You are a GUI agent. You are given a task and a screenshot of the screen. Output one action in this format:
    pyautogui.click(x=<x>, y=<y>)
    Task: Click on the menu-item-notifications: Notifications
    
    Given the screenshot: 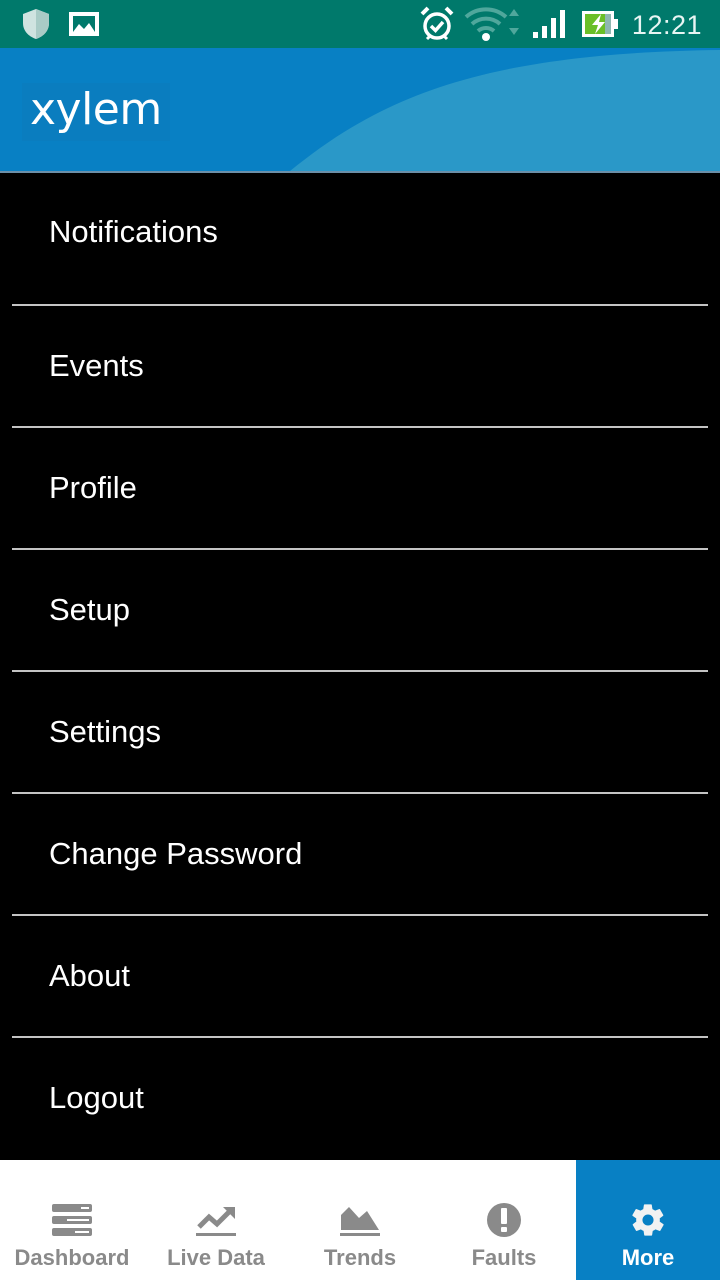 What is the action you would take?
    pyautogui.click(x=360, y=238)
    